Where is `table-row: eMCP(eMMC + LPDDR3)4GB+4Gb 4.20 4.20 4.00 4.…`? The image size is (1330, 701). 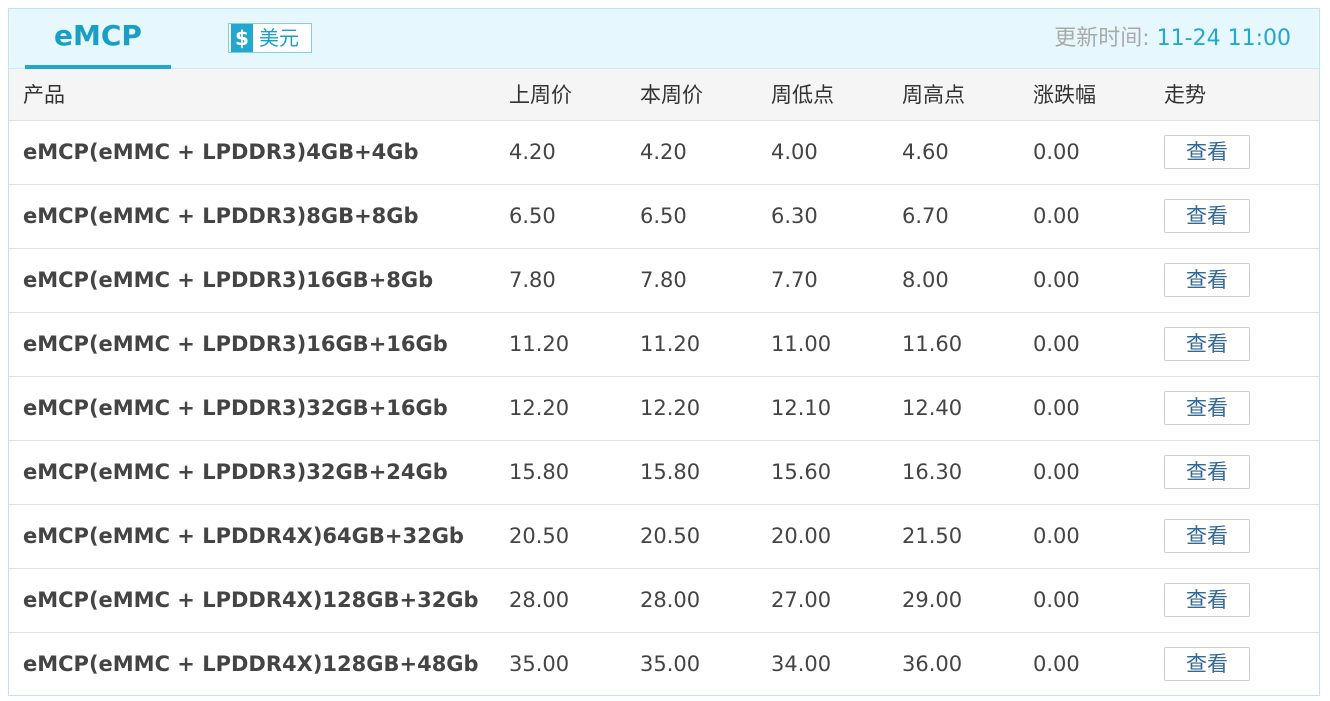 table-row: eMCP(eMMC + LPDDR3)4GB+4Gb 4.20 4.20 4.00 4.… is located at coordinates (664, 152).